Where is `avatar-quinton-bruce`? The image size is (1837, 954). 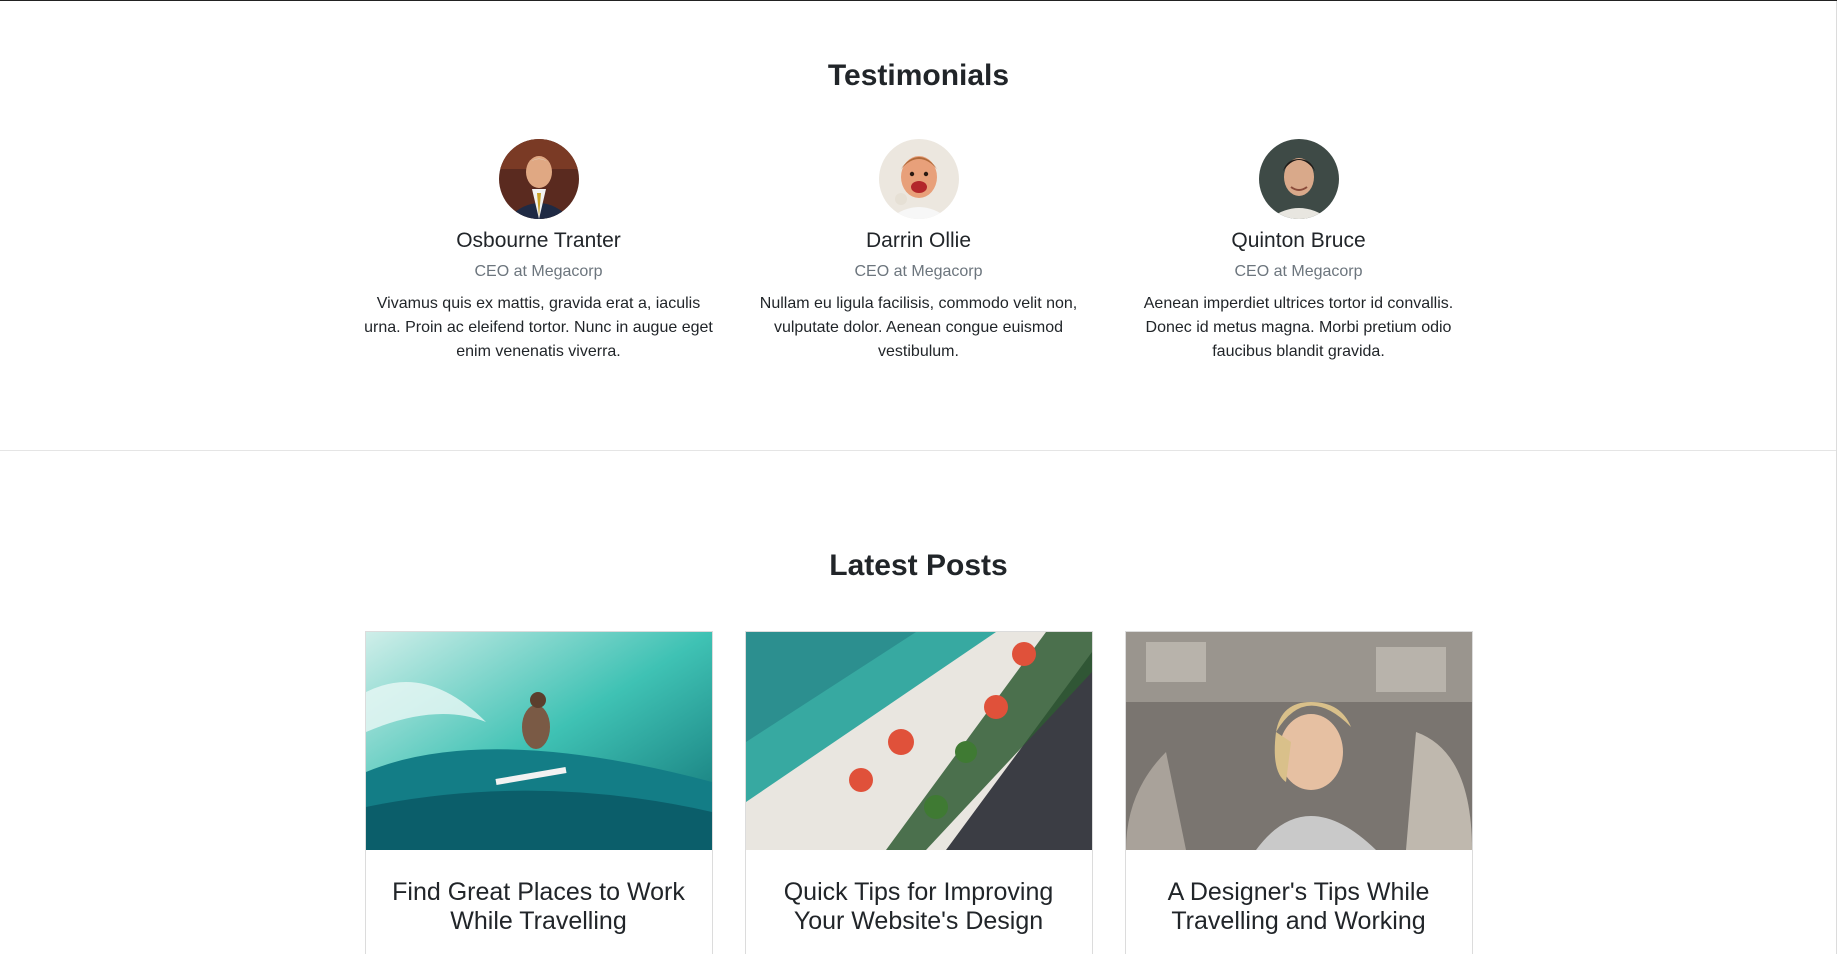
avatar-quinton-bruce is located at coordinates (1298, 179).